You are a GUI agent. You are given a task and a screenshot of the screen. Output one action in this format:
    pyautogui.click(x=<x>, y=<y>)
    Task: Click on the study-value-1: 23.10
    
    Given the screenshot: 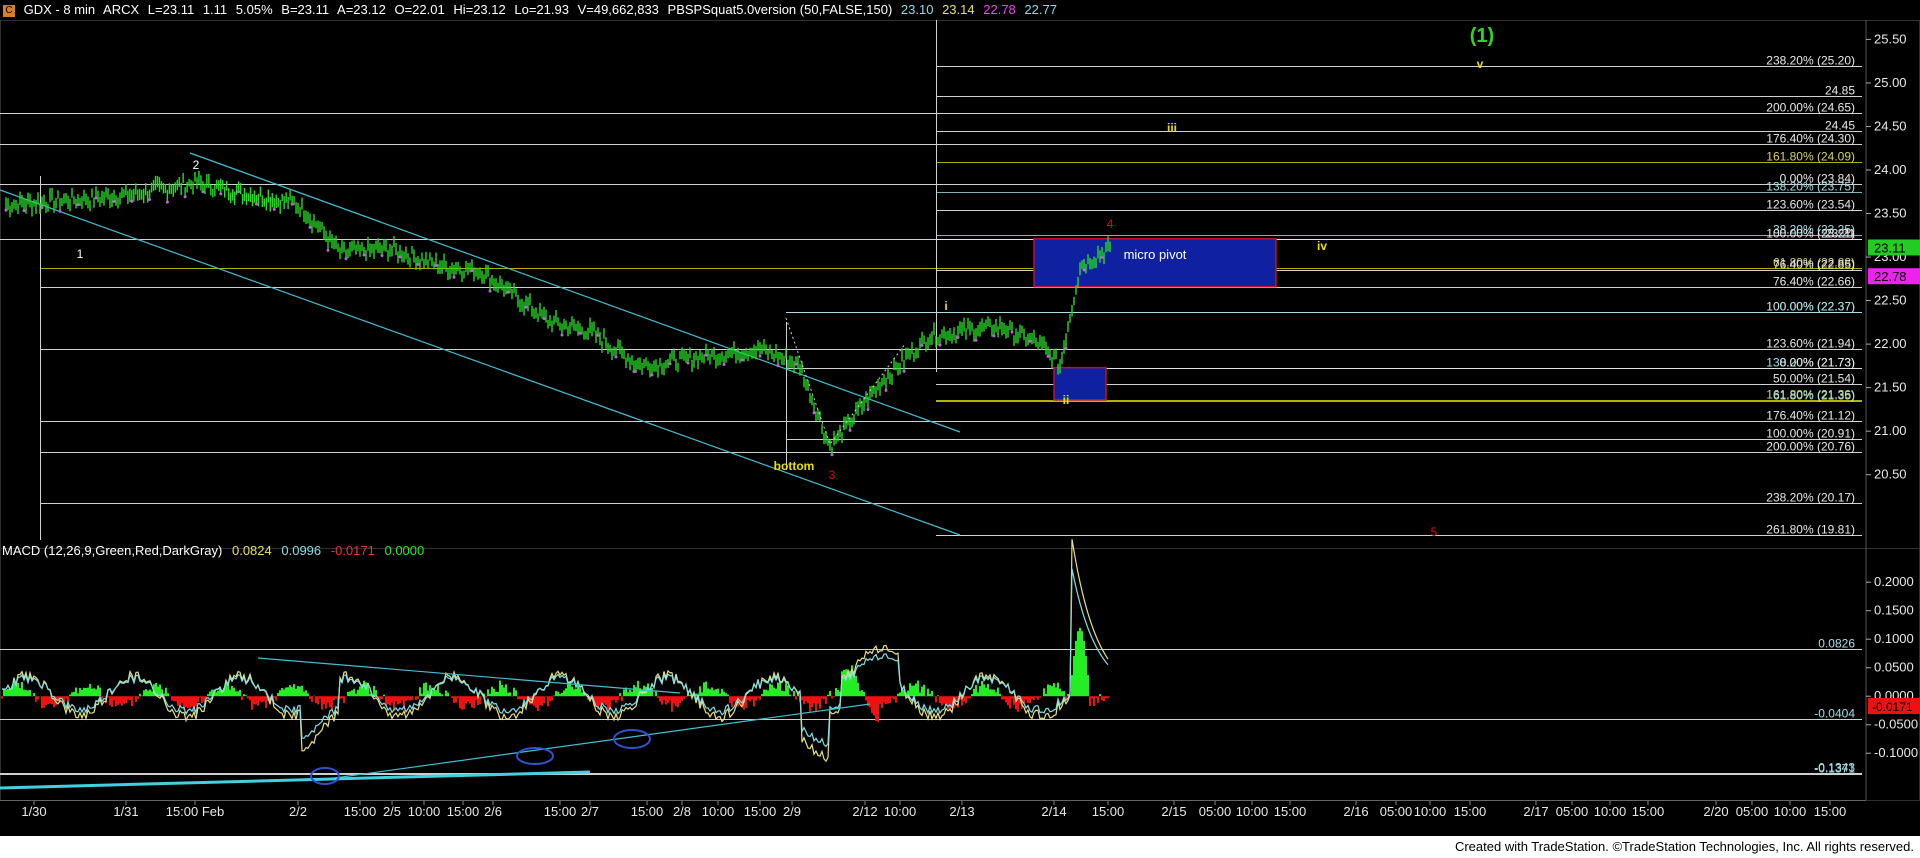 What is the action you would take?
    pyautogui.click(x=917, y=9)
    